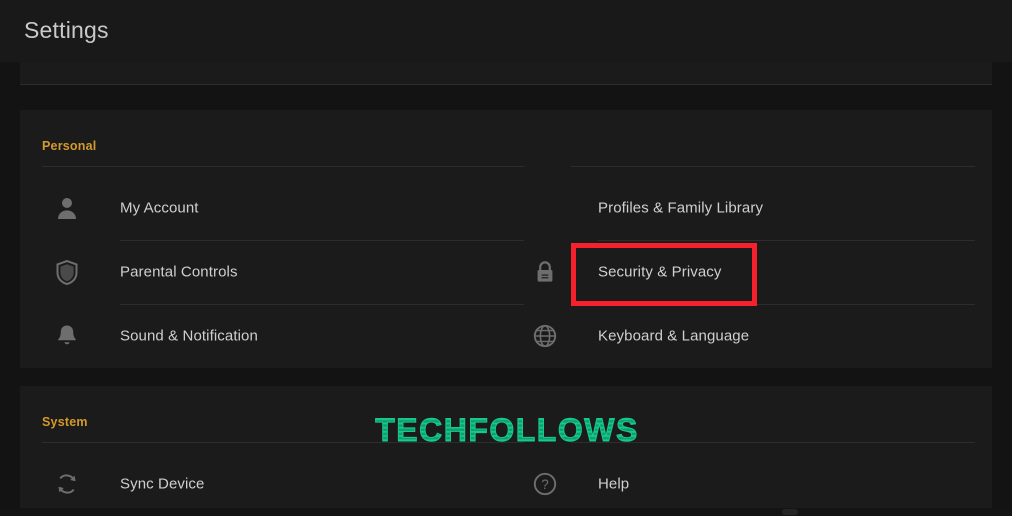  I want to click on settings-row-profiles-family-library: Profiles & Family Library, so click(747, 208).